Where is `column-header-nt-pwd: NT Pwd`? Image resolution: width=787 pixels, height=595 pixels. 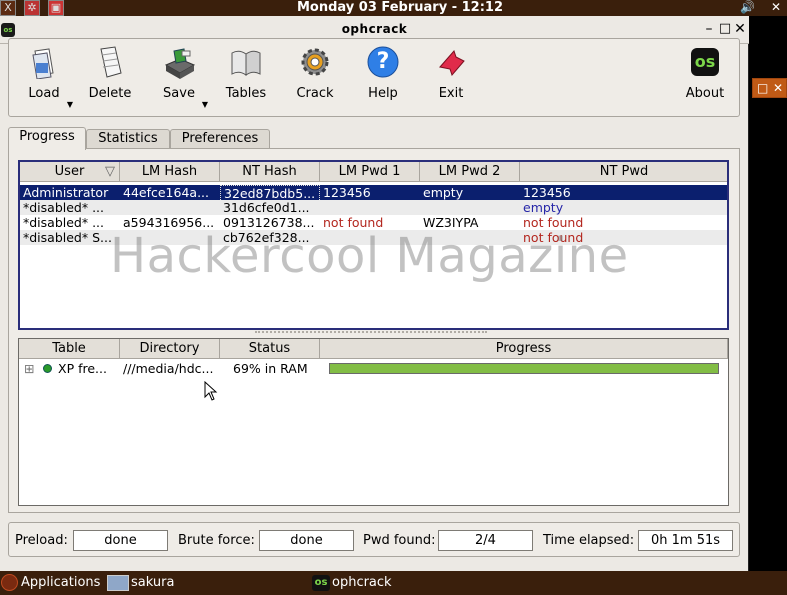 column-header-nt-pwd: NT Pwd is located at coordinates (623, 172).